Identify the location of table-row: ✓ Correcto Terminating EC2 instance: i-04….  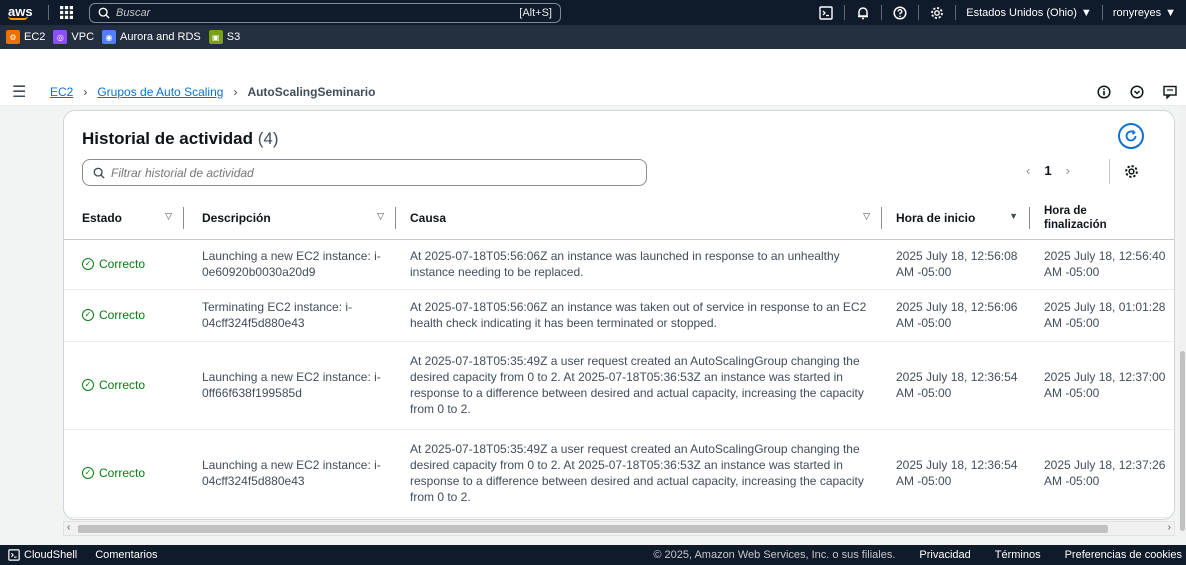
(619, 315).